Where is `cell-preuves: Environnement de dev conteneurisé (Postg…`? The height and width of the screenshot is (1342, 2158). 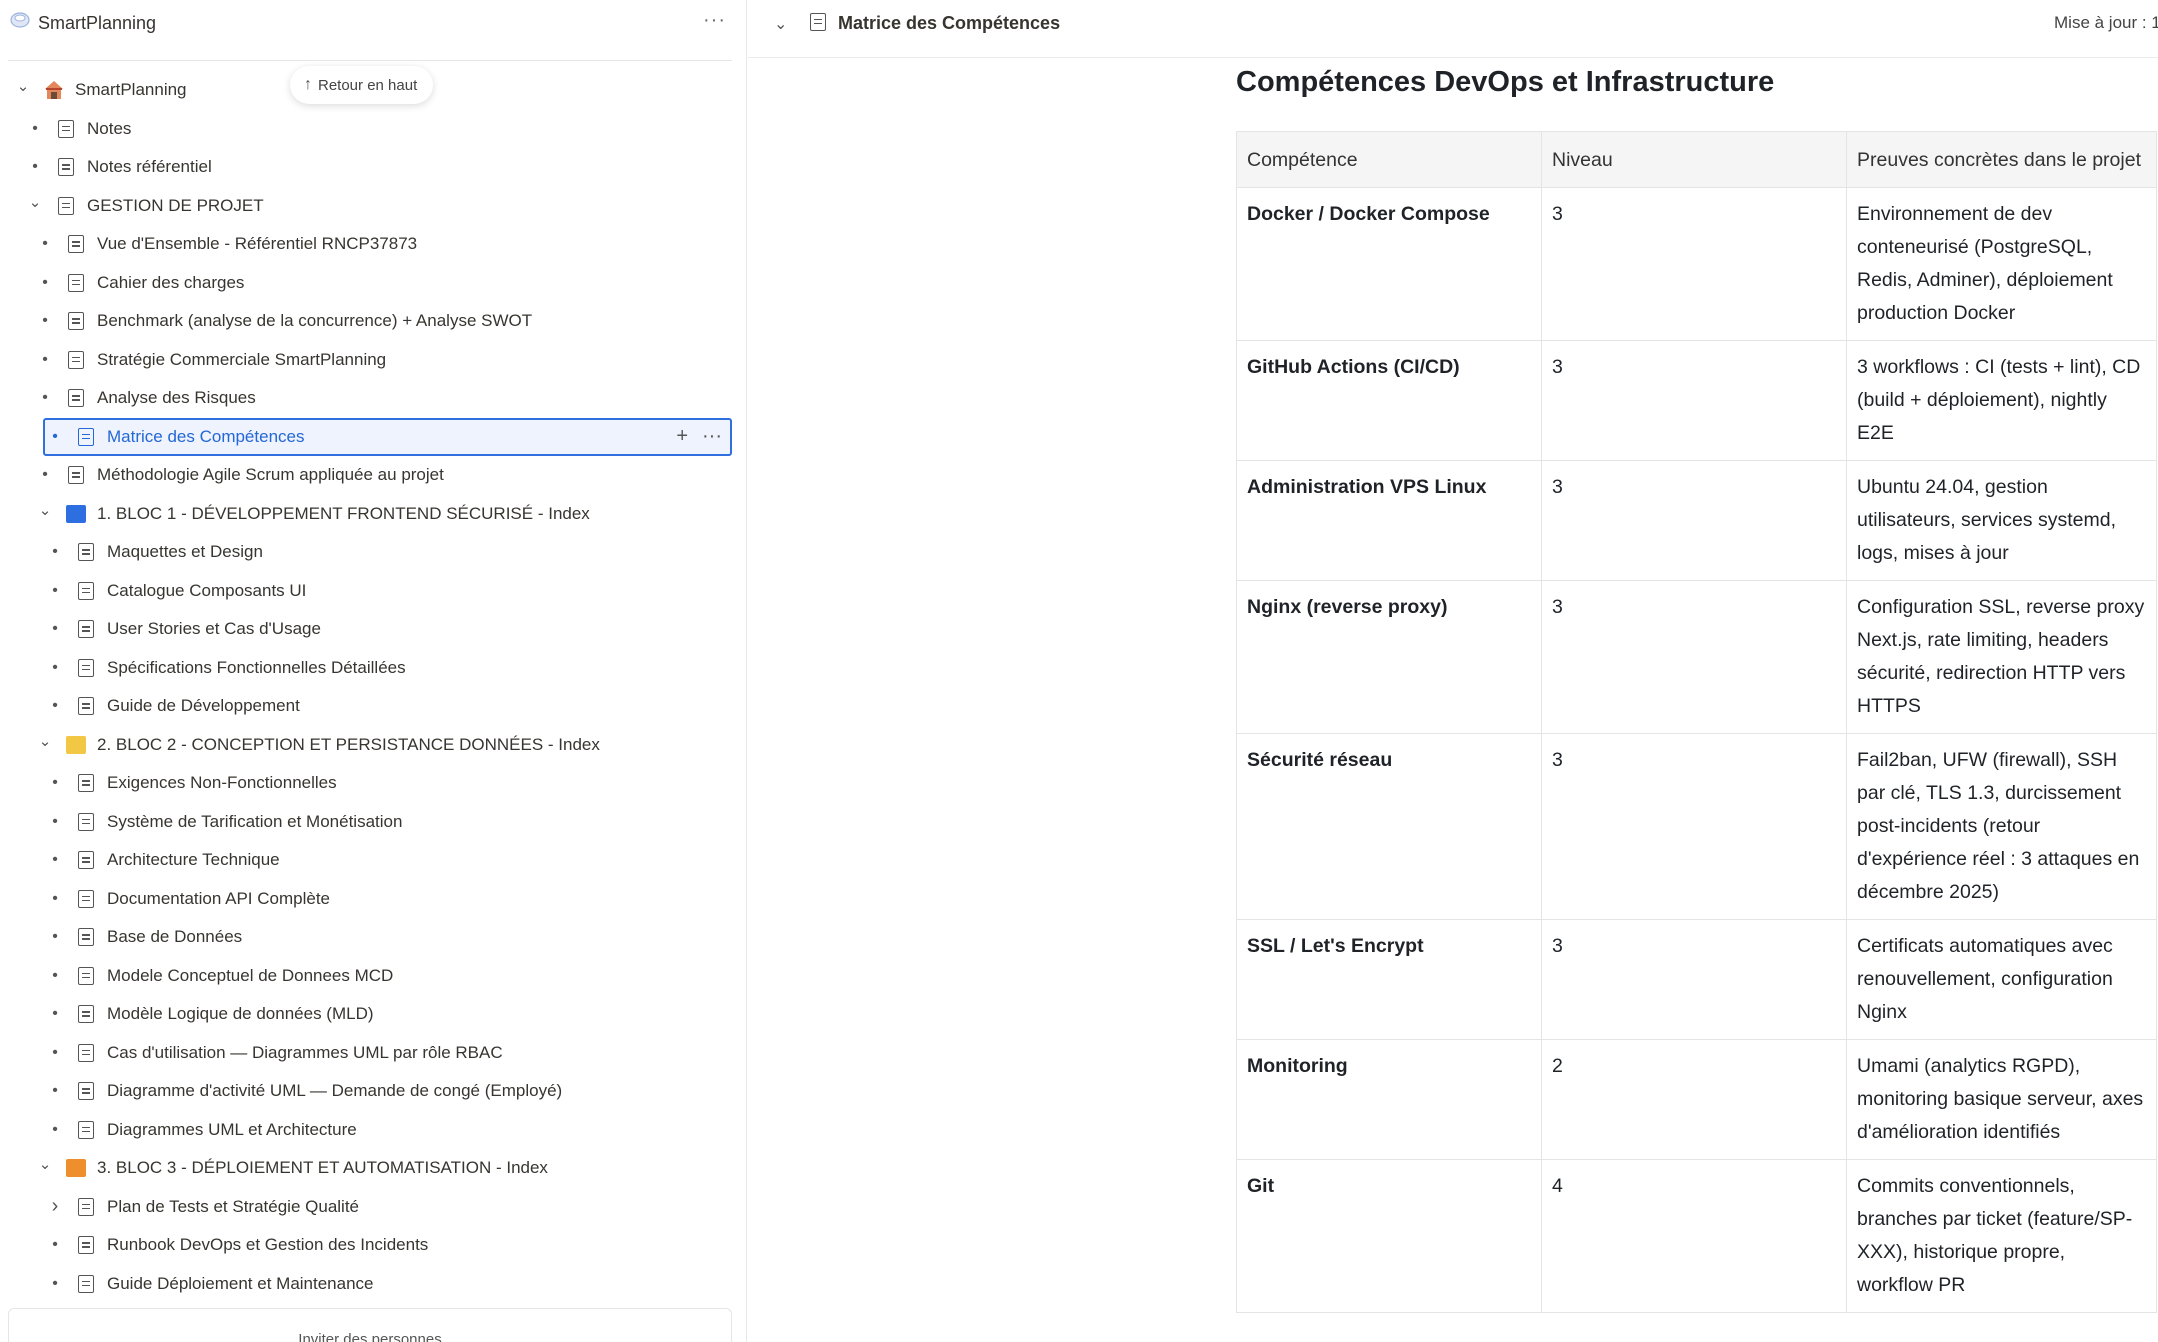
cell-preuves: Environnement de dev conteneurisé (Postg… is located at coordinates (2001, 264).